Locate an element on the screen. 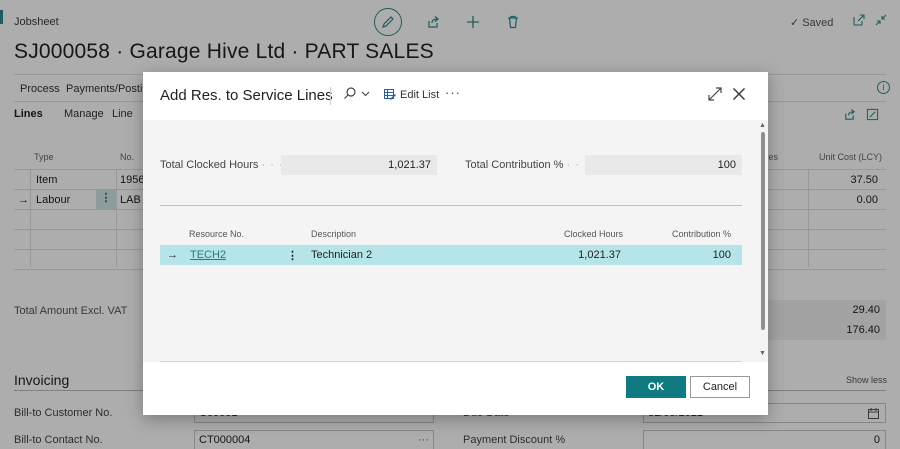  col-clocked-hours: Clocked Hours is located at coordinates (593, 234).